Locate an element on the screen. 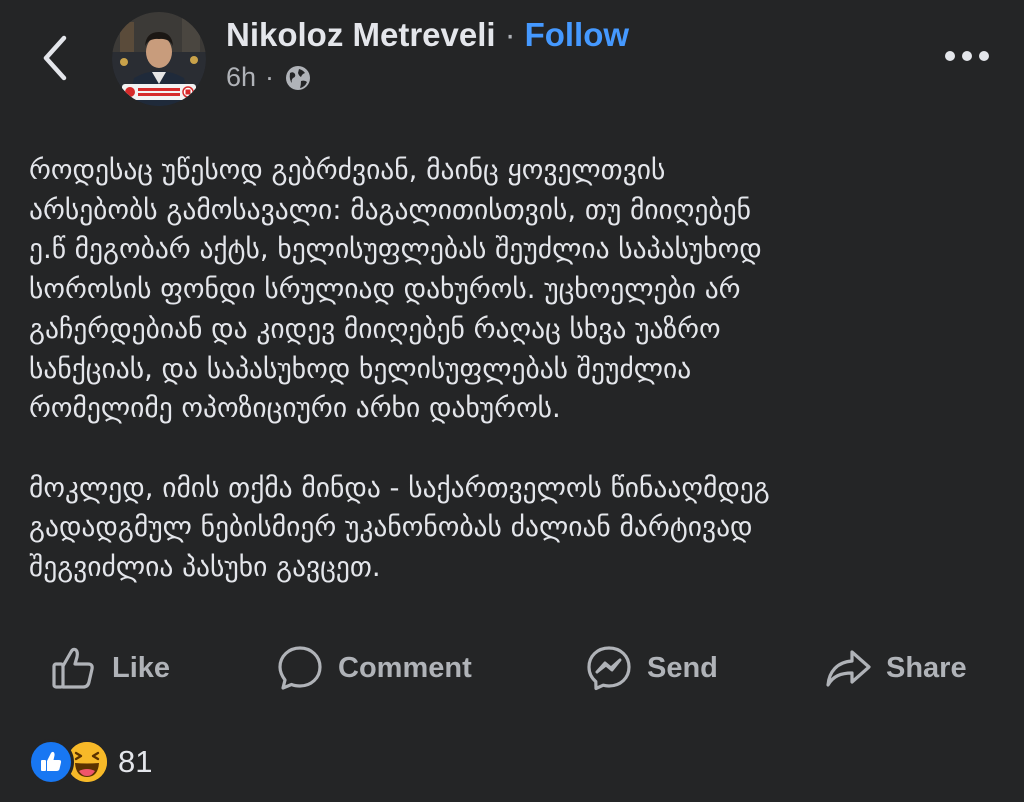 The image size is (1024, 802). share-icon is located at coordinates (848, 668).